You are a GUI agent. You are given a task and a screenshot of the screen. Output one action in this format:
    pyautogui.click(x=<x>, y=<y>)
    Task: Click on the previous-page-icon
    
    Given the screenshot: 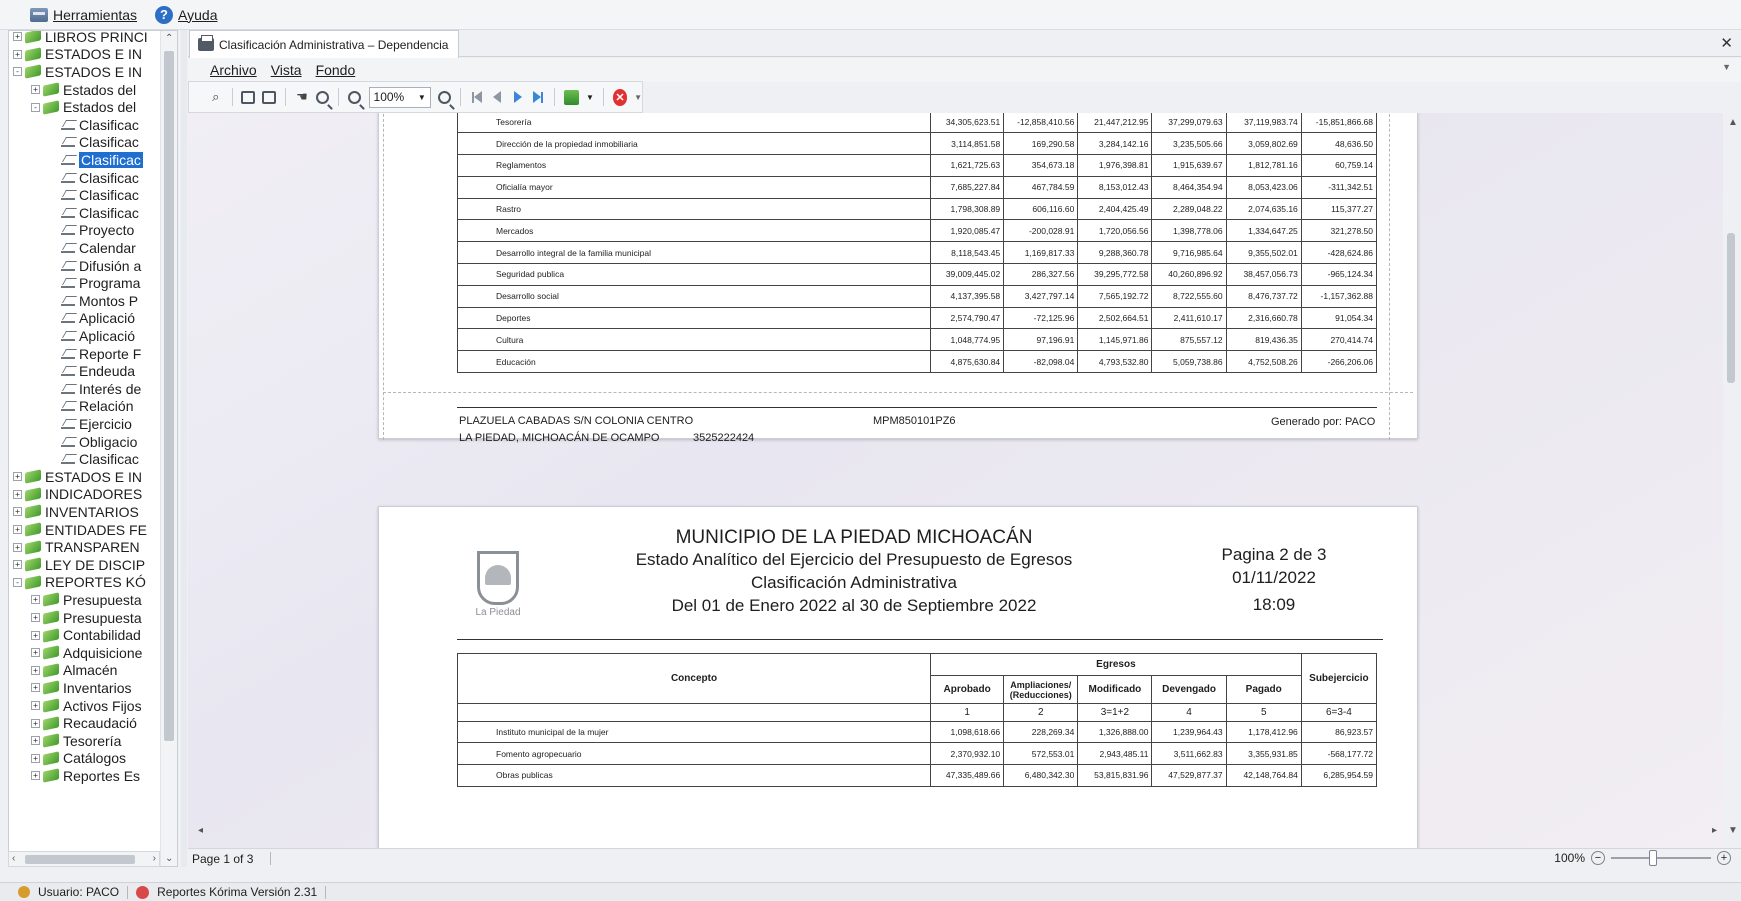 What is the action you would take?
    pyautogui.click(x=498, y=97)
    